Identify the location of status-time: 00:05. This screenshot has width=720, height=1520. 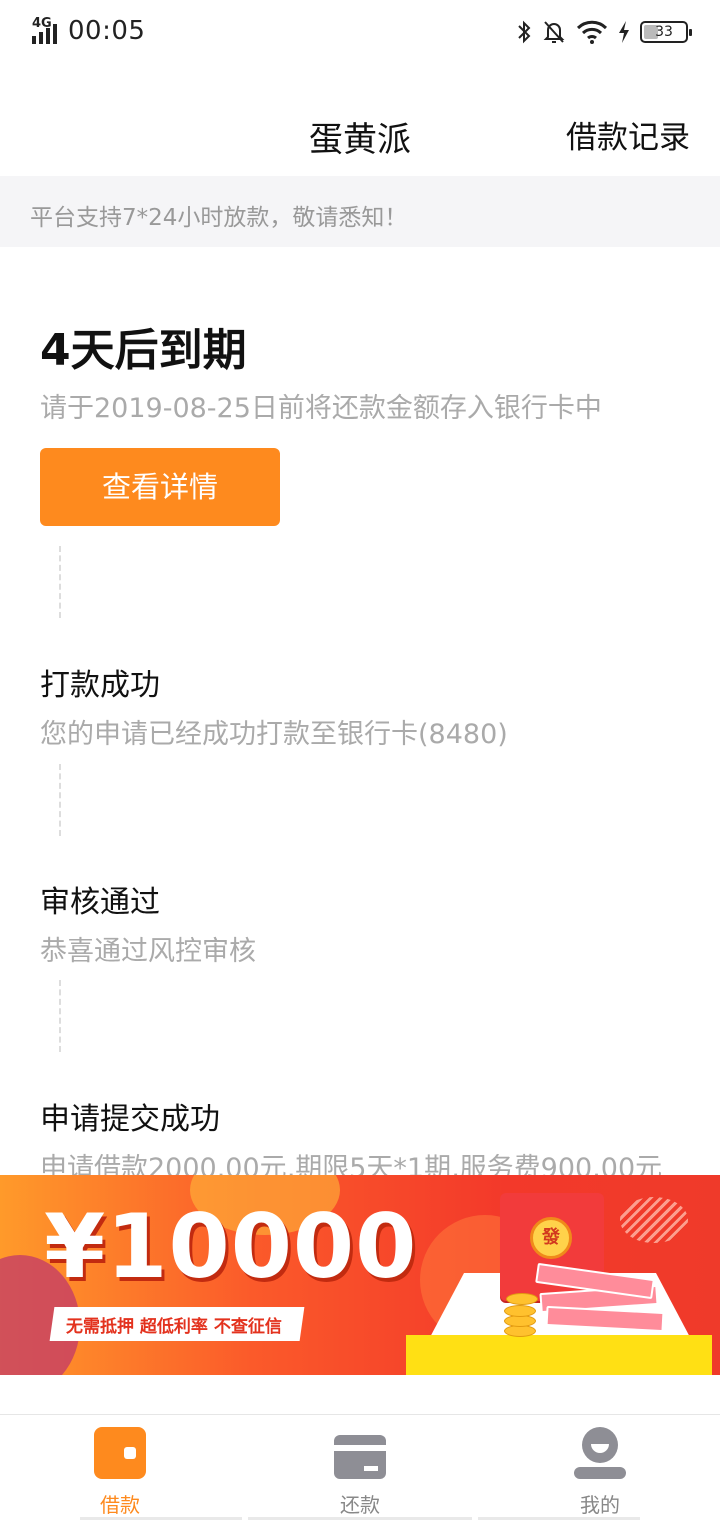
(107, 31).